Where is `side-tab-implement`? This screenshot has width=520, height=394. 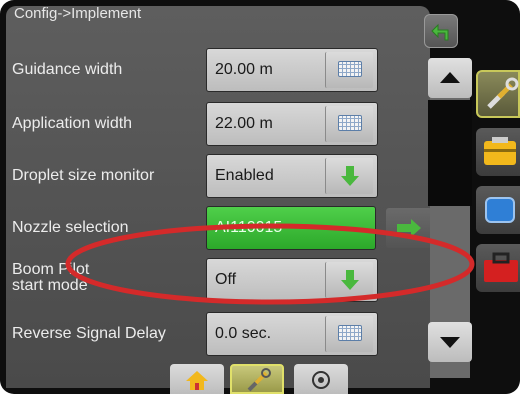
side-tab-implement is located at coordinates (498, 152).